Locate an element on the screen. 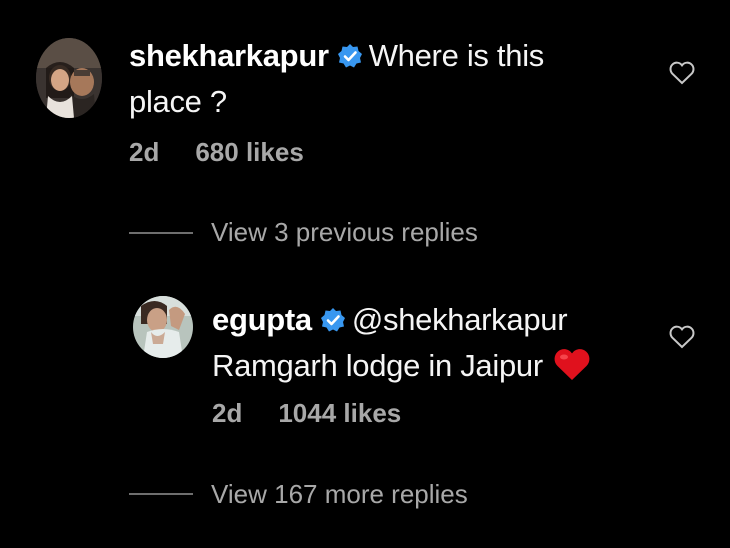 The image size is (730, 548). comment-text: shekharkapur Where is this place ? is located at coordinates (379, 78).